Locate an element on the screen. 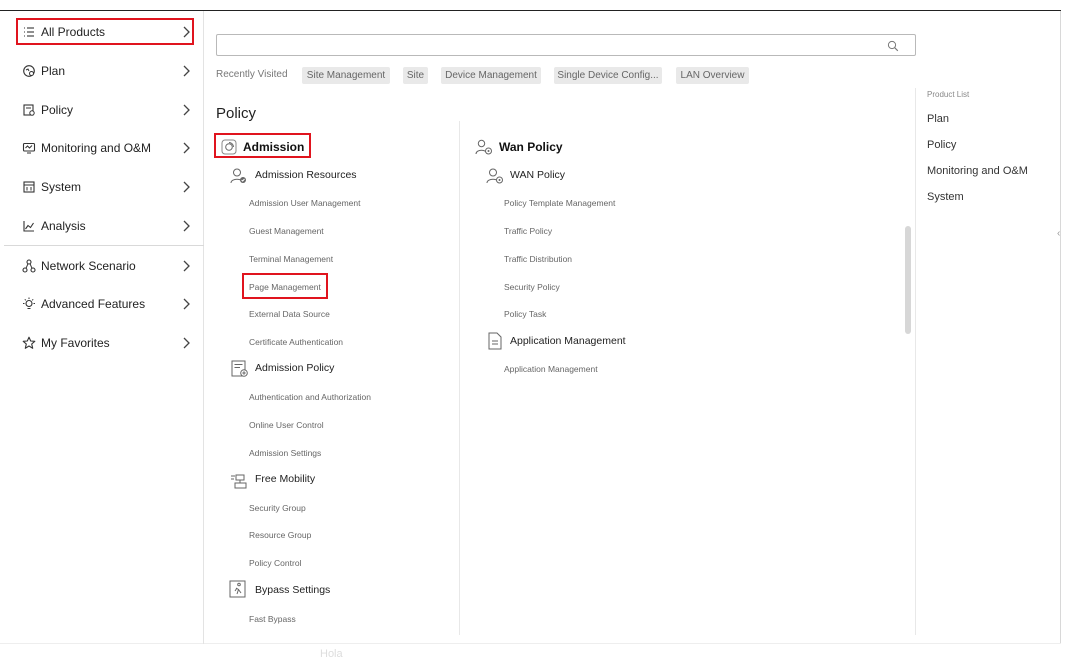  menu-link-security-group: Security Group is located at coordinates (277, 508).